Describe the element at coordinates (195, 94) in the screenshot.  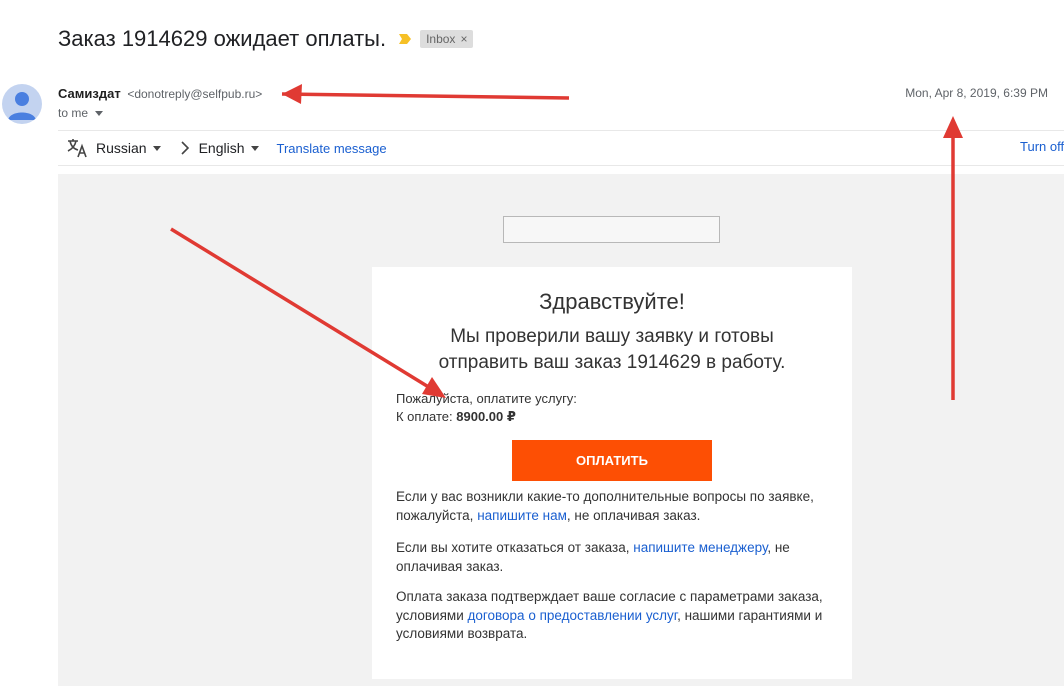
I see `sender-email: <donotreply@selfpub.ru>` at that location.